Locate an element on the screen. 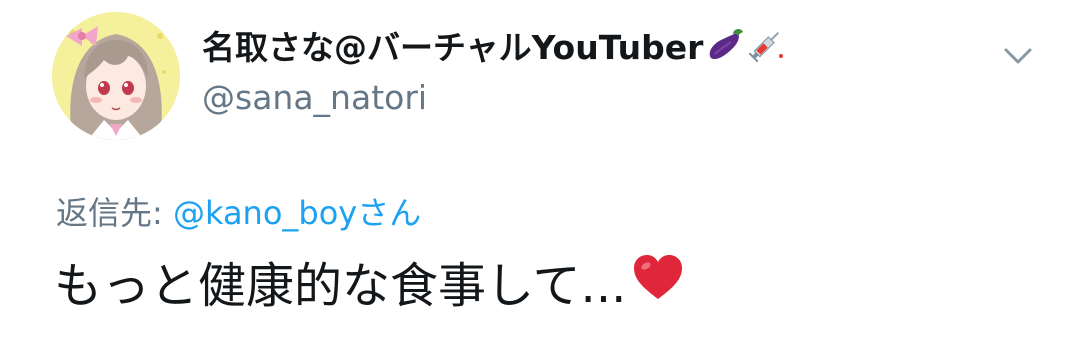  syringe-icon is located at coordinates (767, 49).